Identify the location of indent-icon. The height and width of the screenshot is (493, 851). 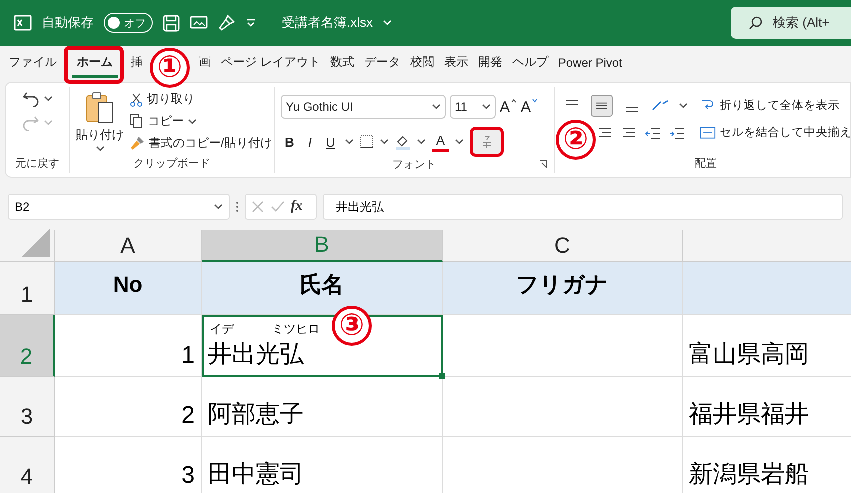
(677, 134).